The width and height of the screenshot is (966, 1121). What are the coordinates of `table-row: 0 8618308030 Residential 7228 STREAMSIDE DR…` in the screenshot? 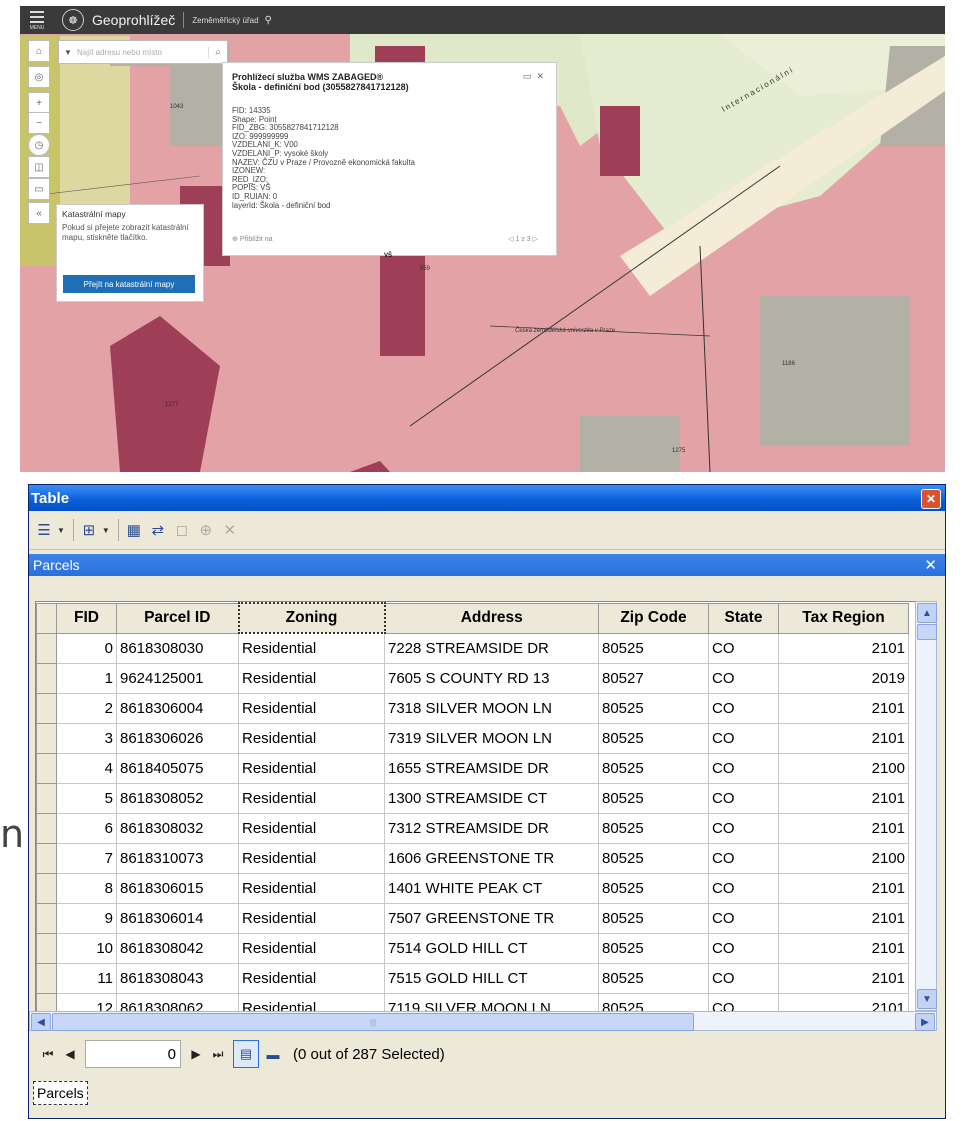 It's located at (472, 648).